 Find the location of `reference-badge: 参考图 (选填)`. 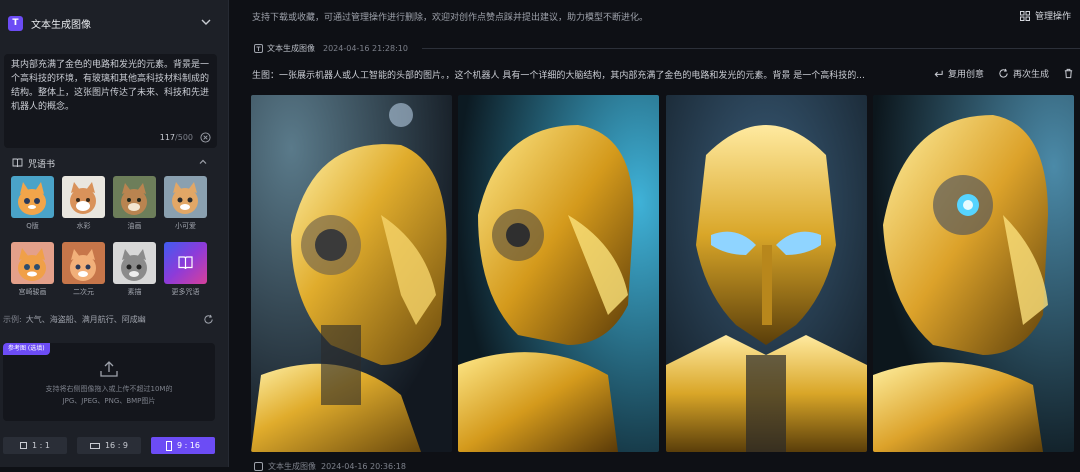

reference-badge: 参考图 (选填) is located at coordinates (26, 349).